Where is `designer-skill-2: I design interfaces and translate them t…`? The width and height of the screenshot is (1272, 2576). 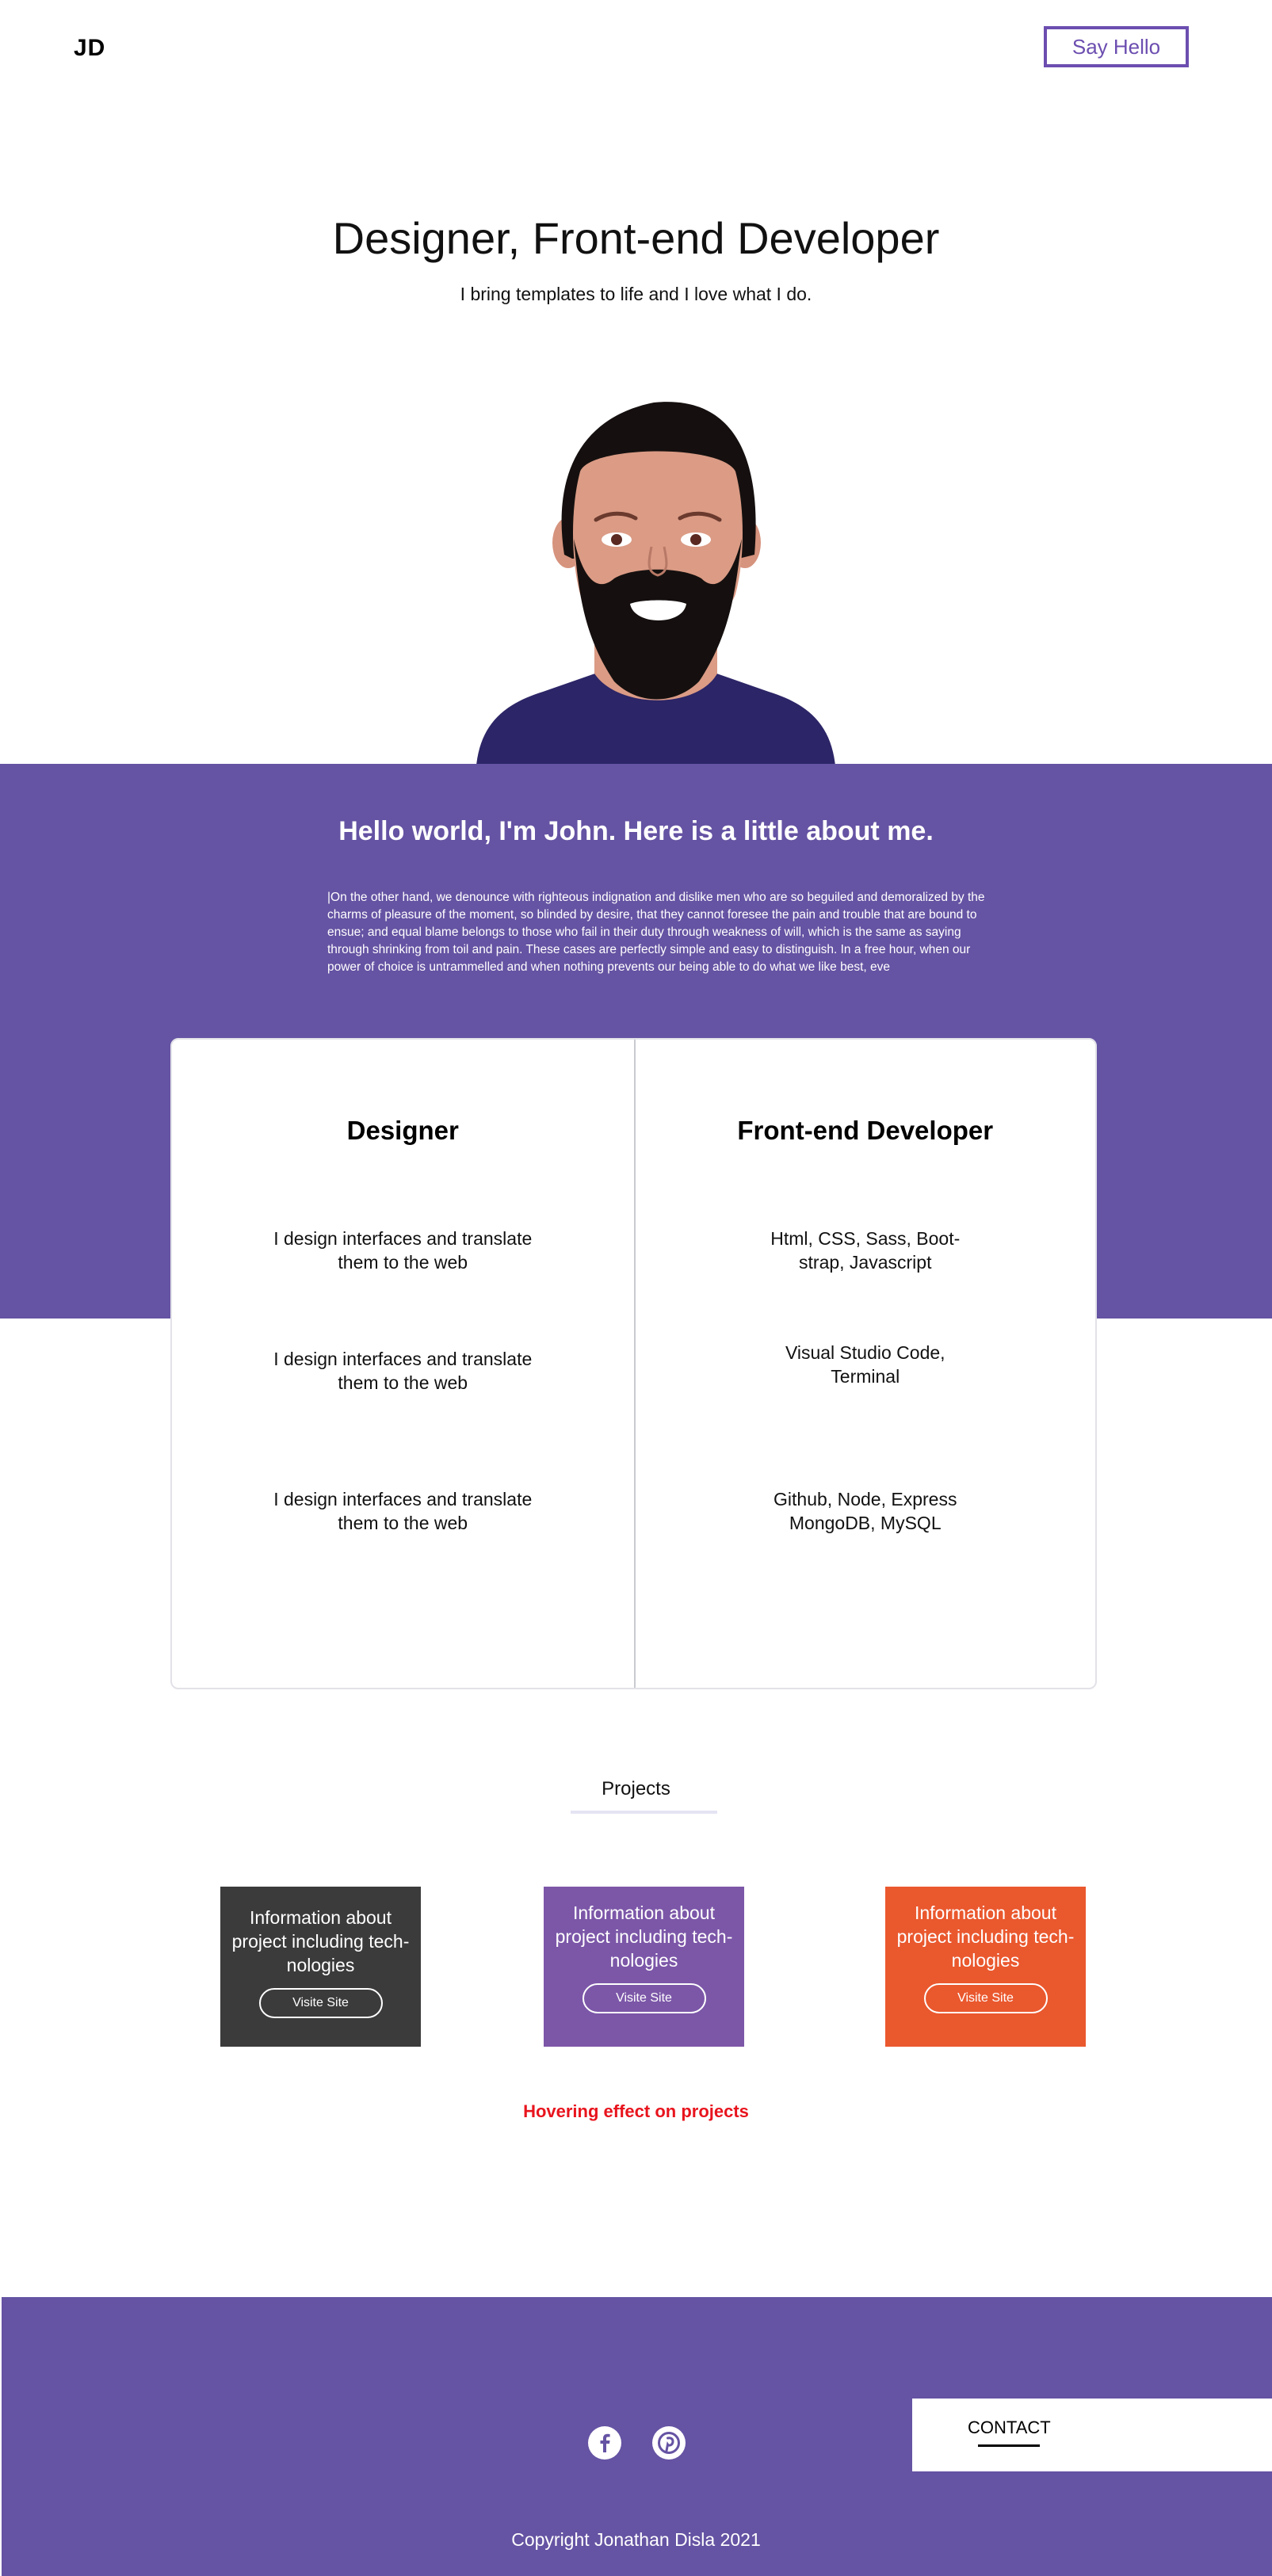
designer-skill-2: I design interfaces and translate them t… is located at coordinates (403, 1371).